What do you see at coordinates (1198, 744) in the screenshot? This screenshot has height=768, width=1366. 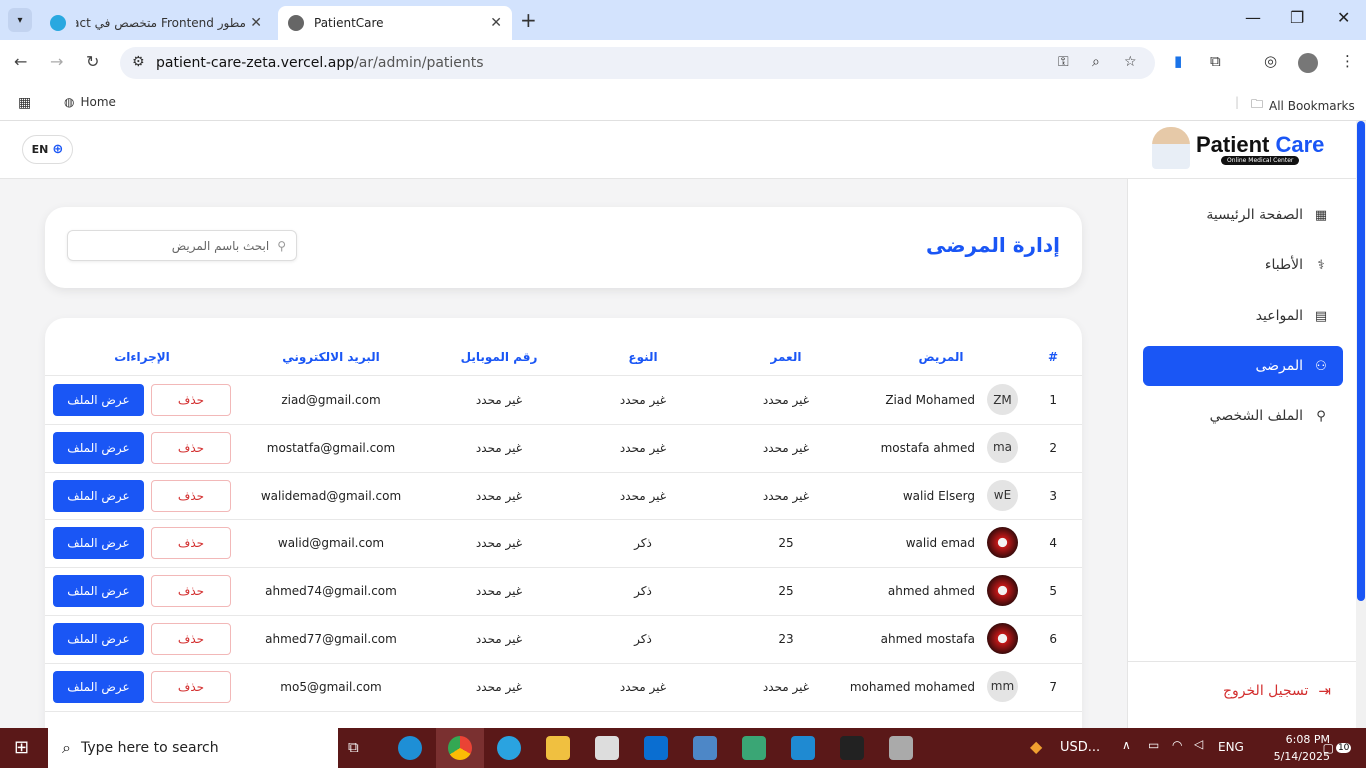 I see `volume-icon: ◁` at bounding box center [1198, 744].